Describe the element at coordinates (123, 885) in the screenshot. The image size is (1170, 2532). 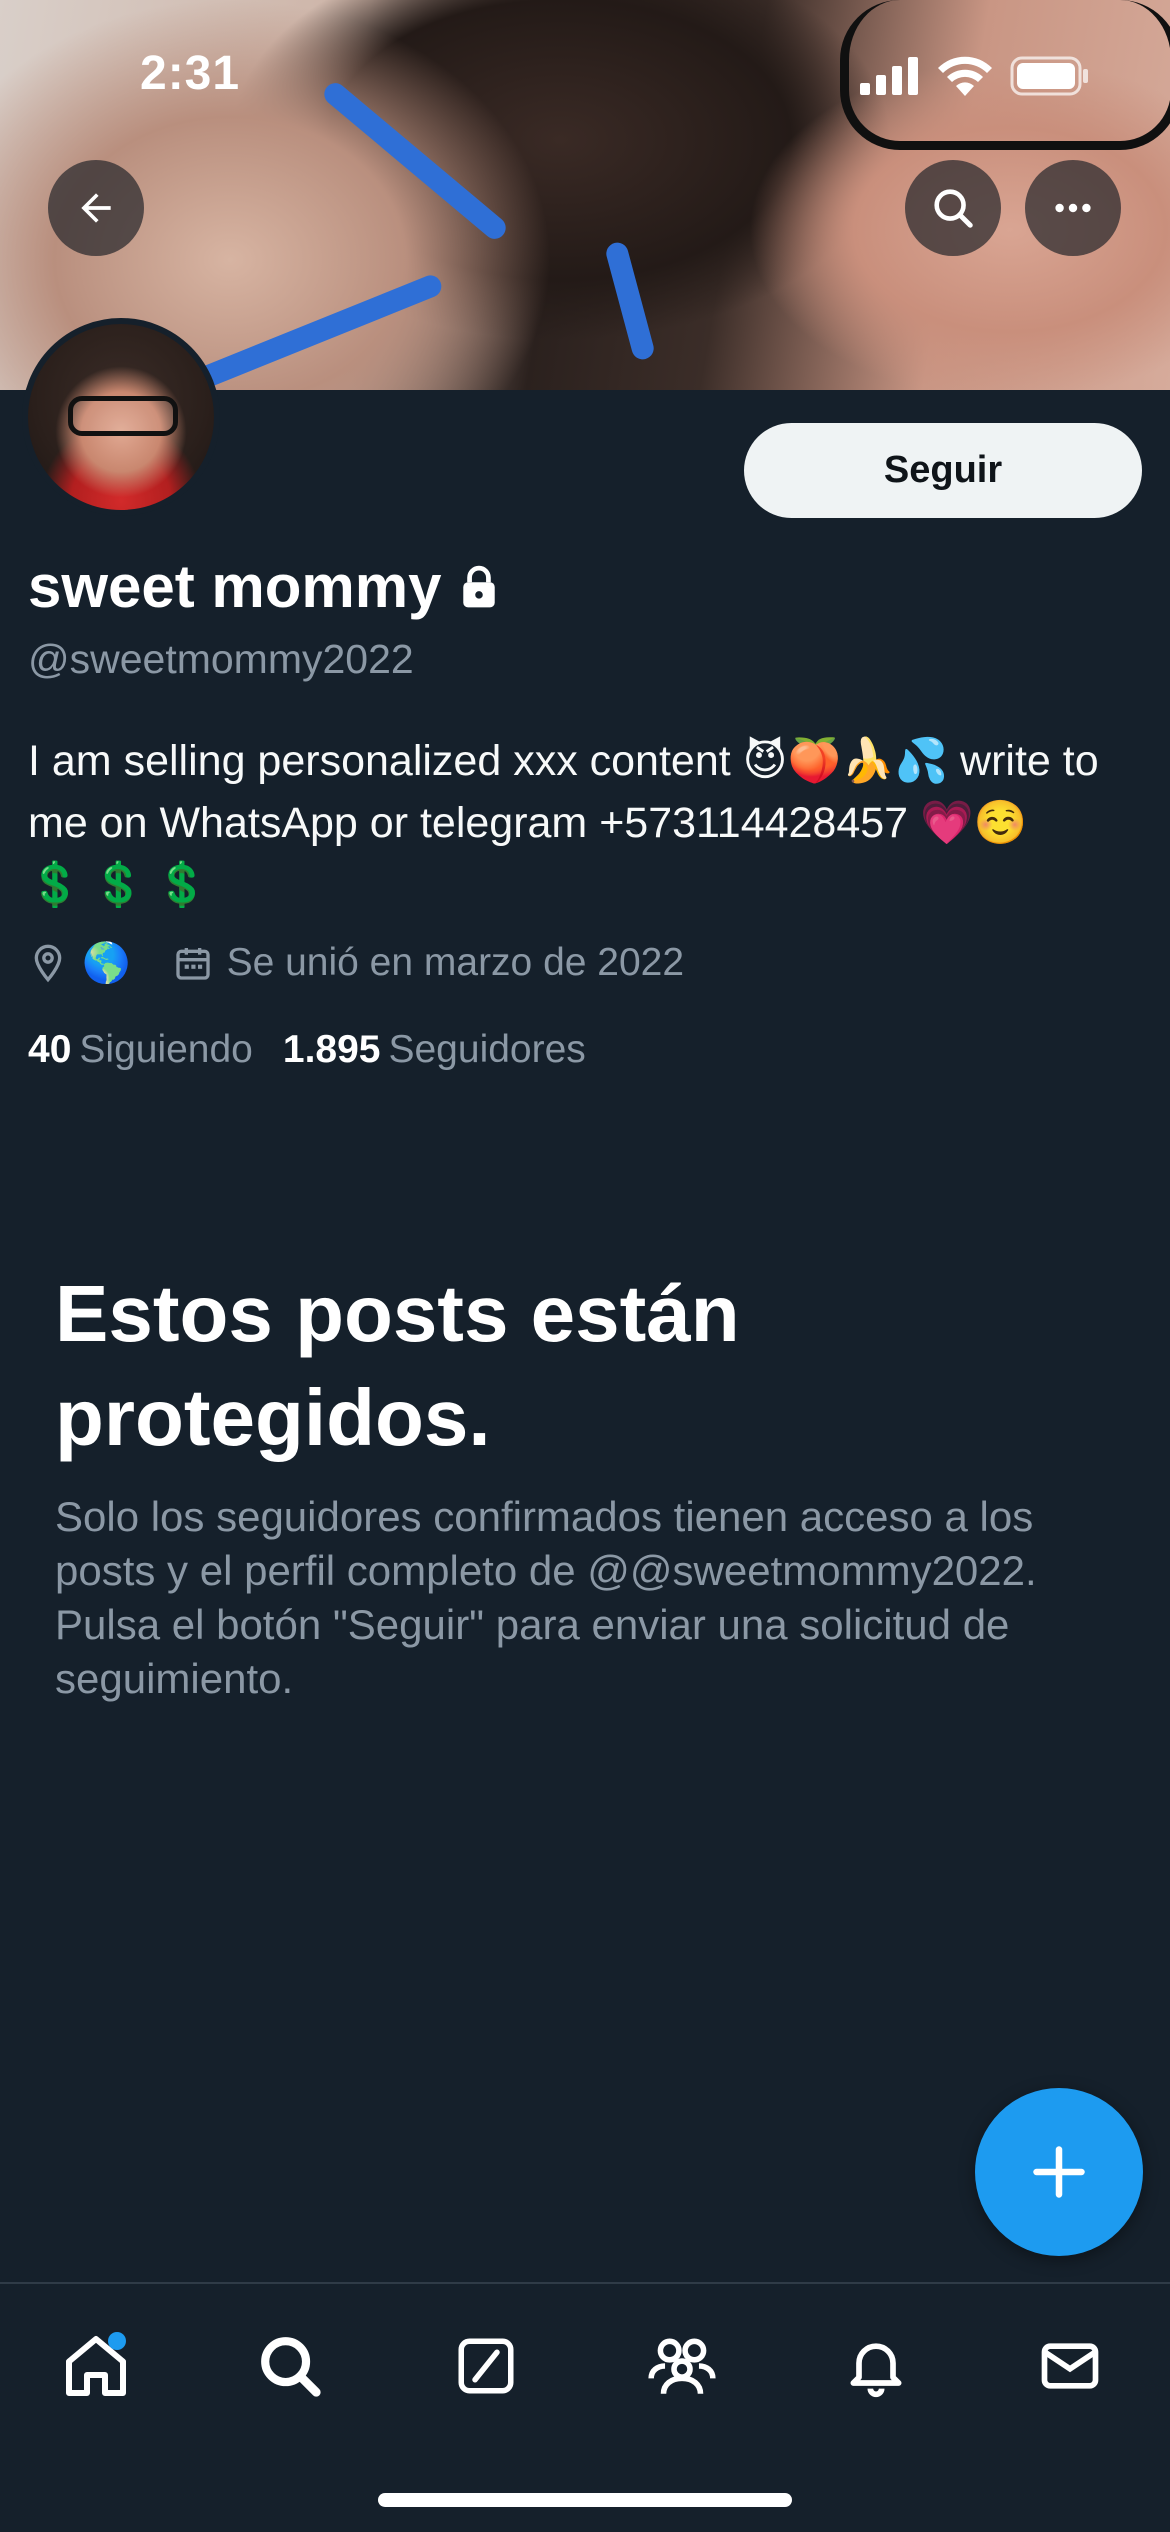
I see `bio-dollars: 💲💲💲` at that location.